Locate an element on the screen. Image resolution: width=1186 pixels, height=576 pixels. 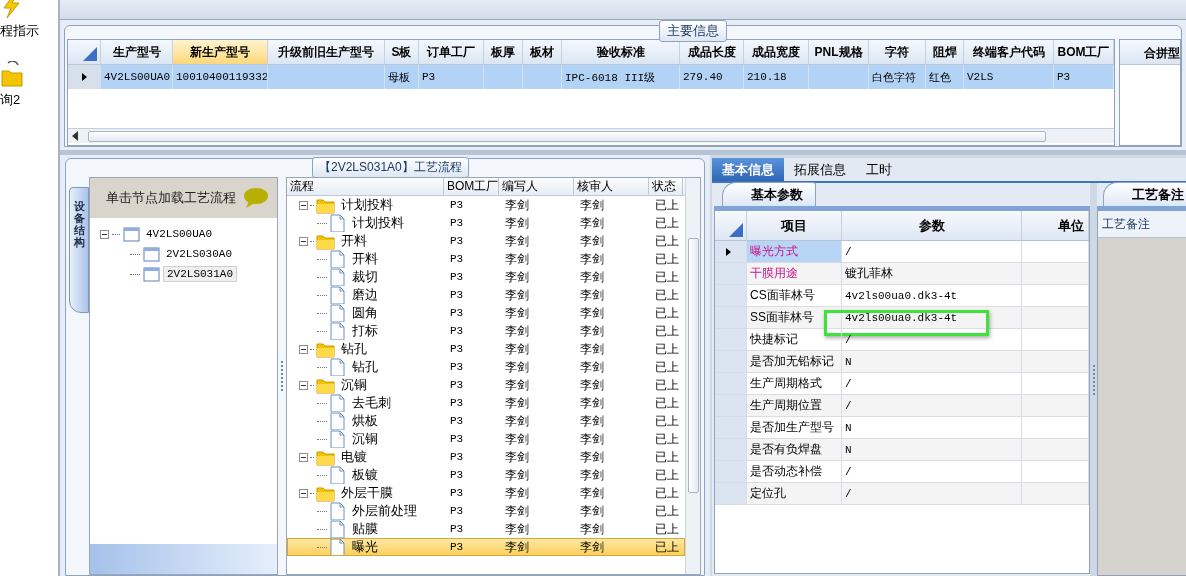
column-header: 订单工厂 is located at coordinates (451, 52).